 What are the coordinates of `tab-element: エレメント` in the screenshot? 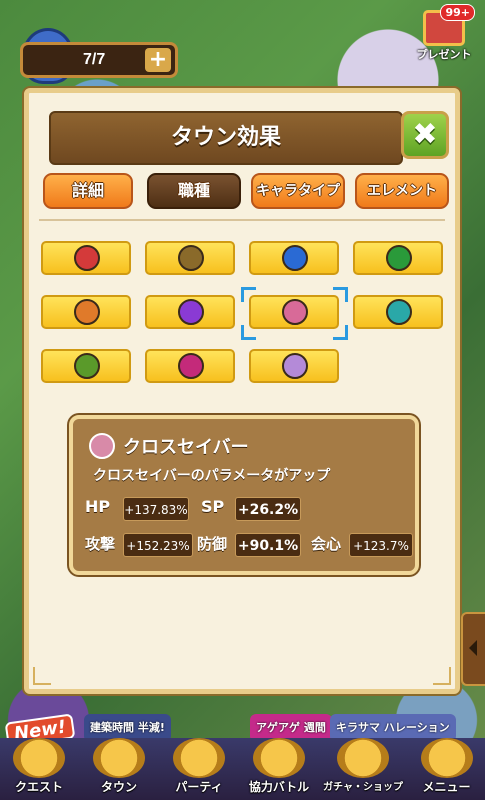 It's located at (402, 191).